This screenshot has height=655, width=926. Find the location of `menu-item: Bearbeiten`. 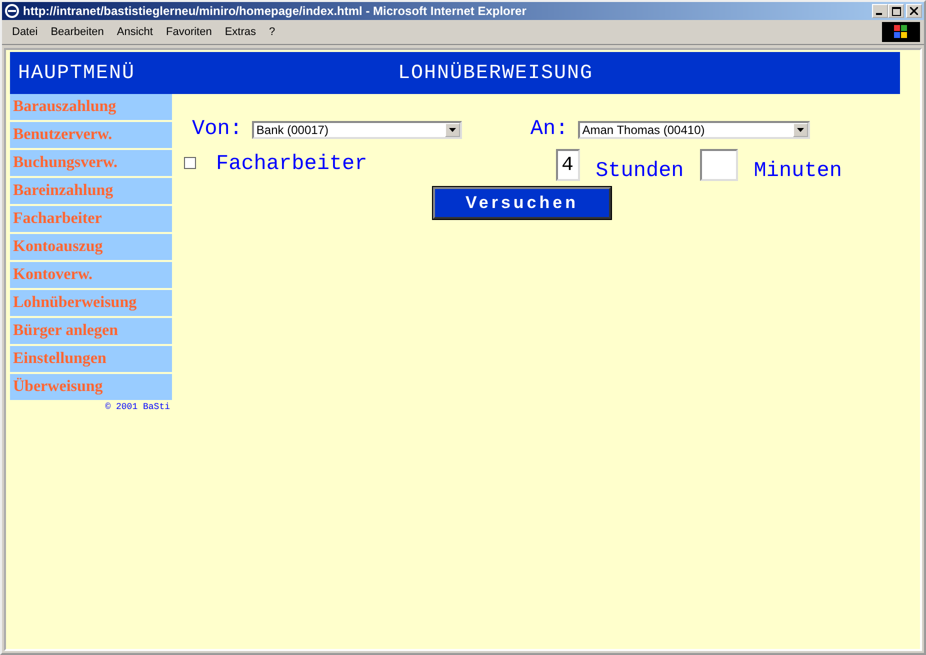

menu-item: Bearbeiten is located at coordinates (77, 32).